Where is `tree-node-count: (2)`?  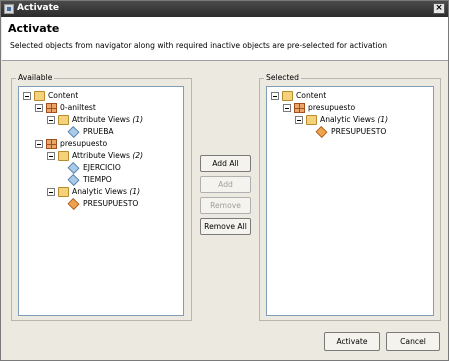 tree-node-count: (2) is located at coordinates (138, 155).